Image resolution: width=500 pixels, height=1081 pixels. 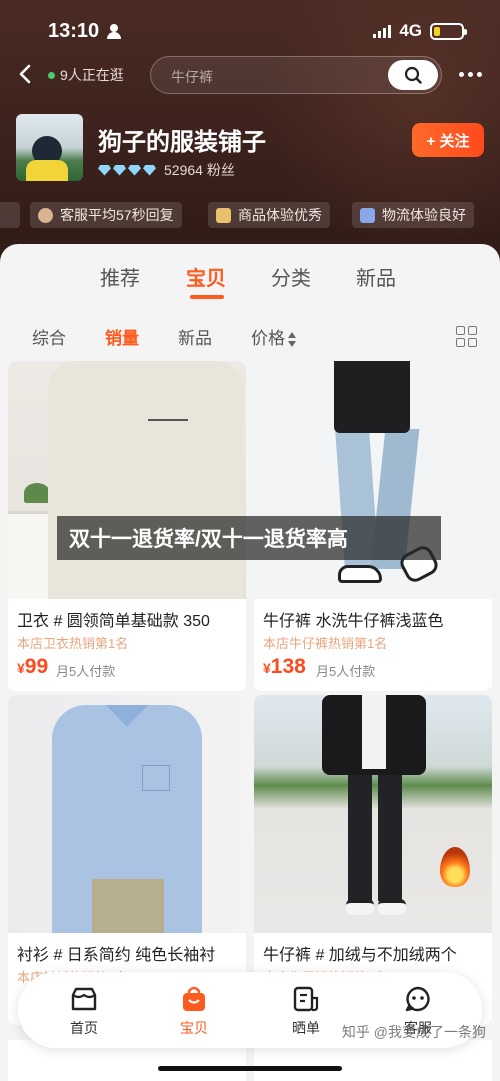 What do you see at coordinates (296, 75) in the screenshot?
I see `search-input: 牛仔裤` at bounding box center [296, 75].